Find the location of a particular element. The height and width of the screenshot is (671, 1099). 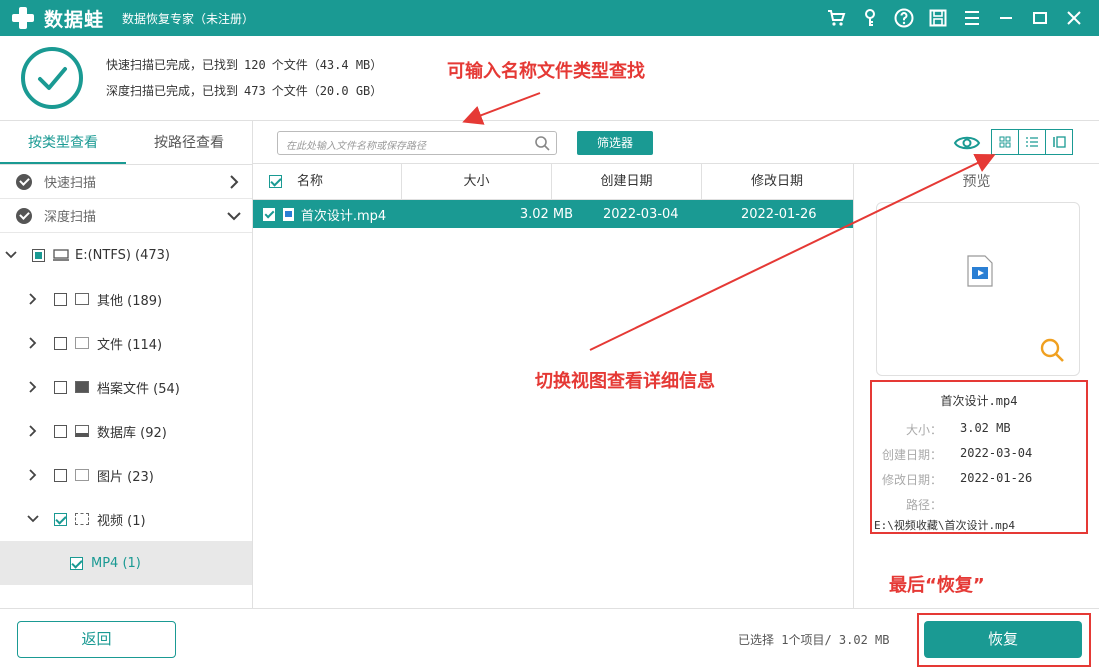

zoom-icon is located at coordinates (1052, 350).